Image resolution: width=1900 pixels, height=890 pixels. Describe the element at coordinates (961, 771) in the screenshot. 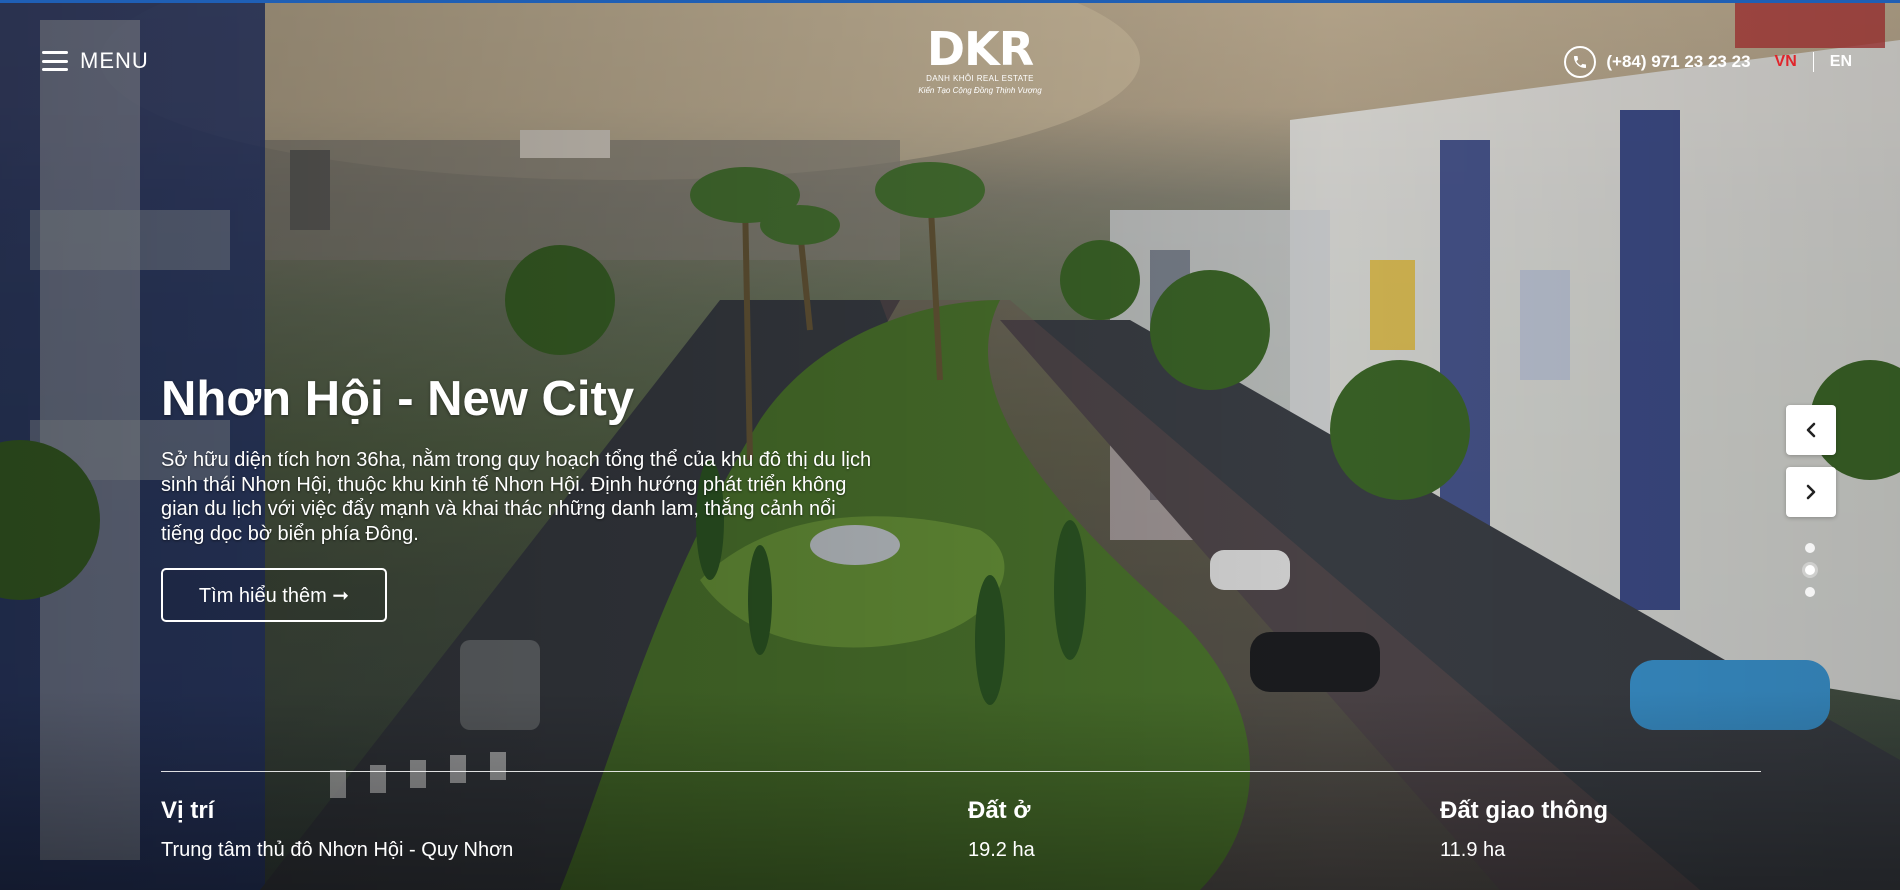

I see `info-divider` at that location.